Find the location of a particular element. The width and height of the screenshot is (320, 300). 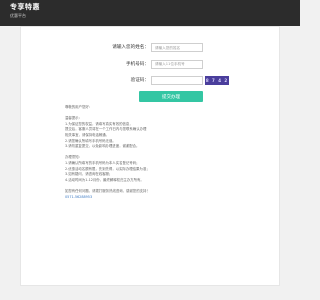

name-row: 请输入您的姓名： is located at coordinates (151, 50).